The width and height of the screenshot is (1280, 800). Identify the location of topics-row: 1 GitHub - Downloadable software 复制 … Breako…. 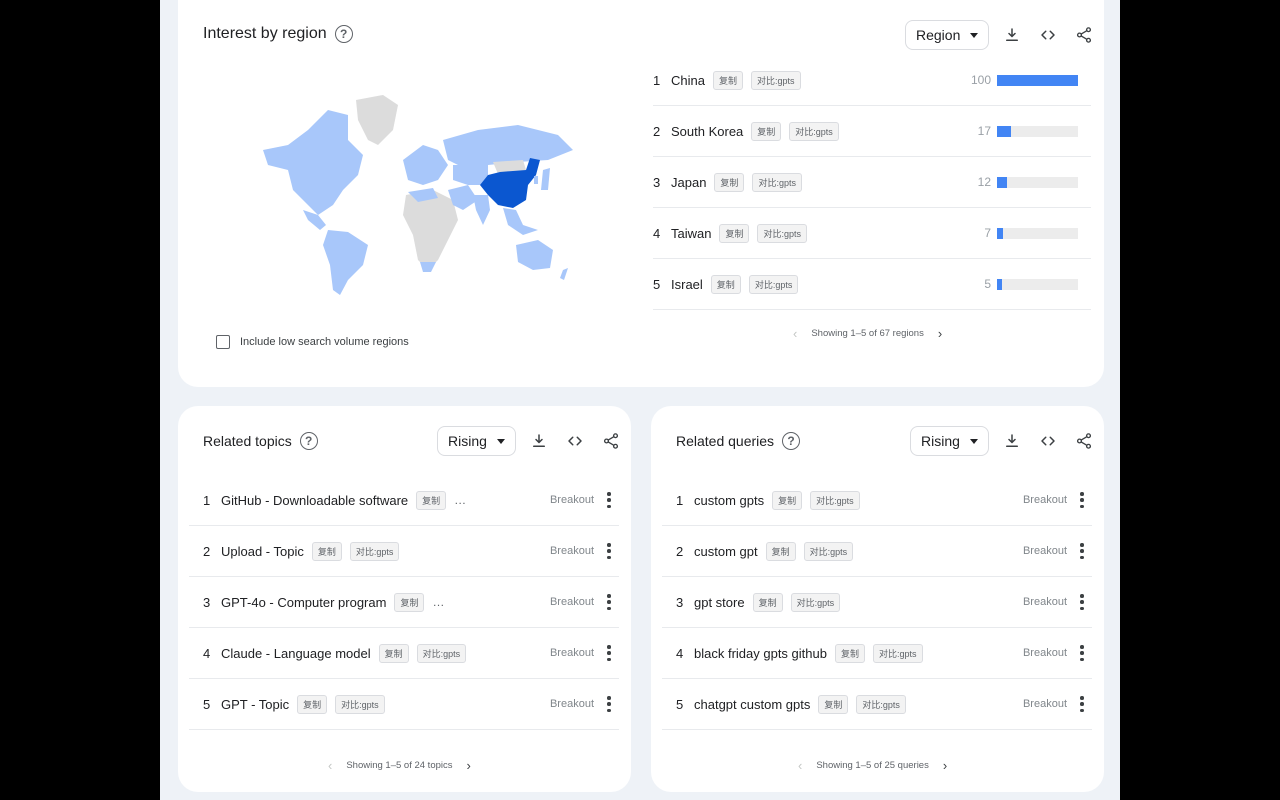
(404, 500).